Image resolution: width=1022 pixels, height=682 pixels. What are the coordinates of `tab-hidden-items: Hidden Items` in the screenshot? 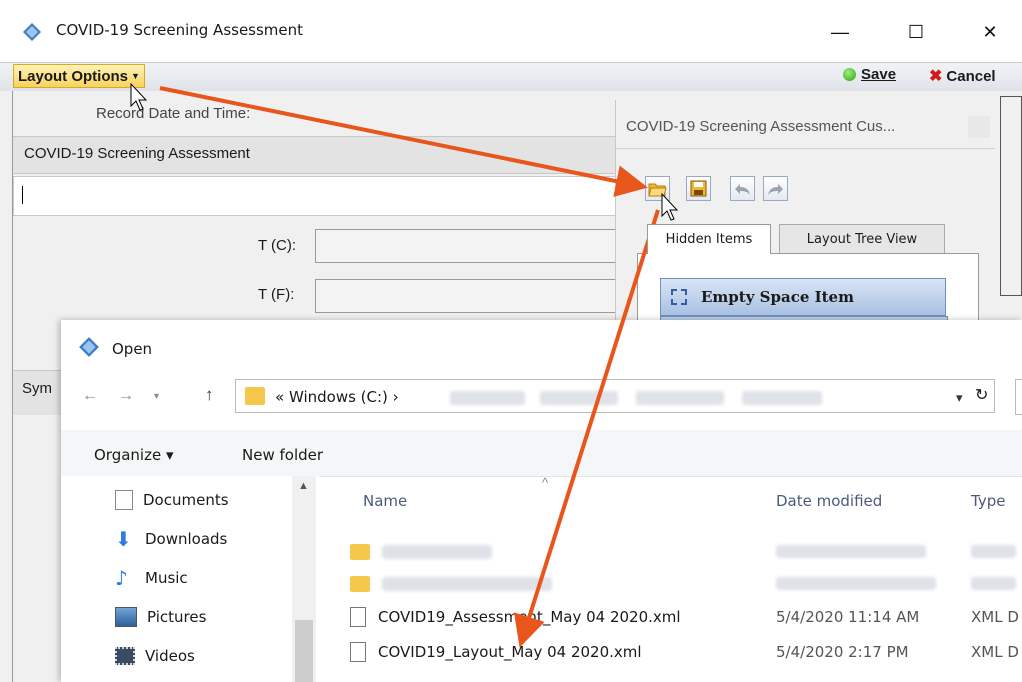 It's located at (709, 239).